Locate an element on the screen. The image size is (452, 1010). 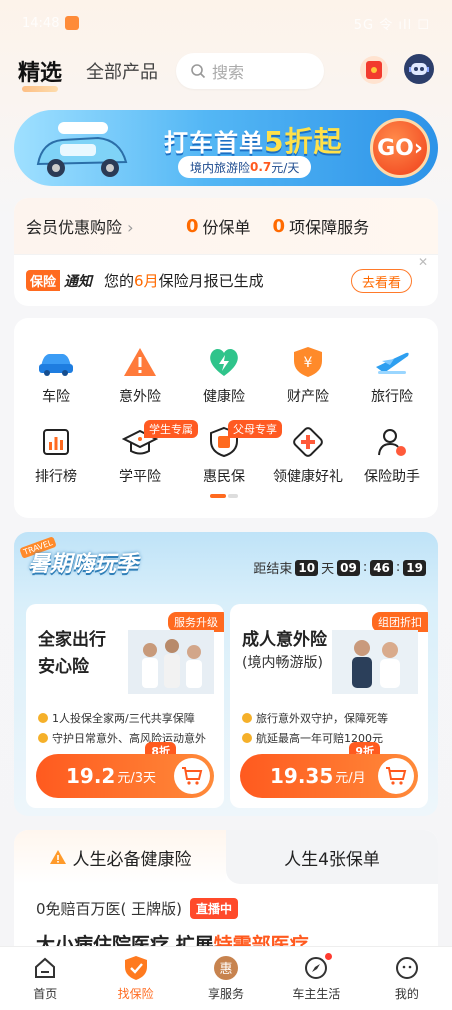
top-bar: 精选 全部产品 搜索 is located at coordinates (226, 71).